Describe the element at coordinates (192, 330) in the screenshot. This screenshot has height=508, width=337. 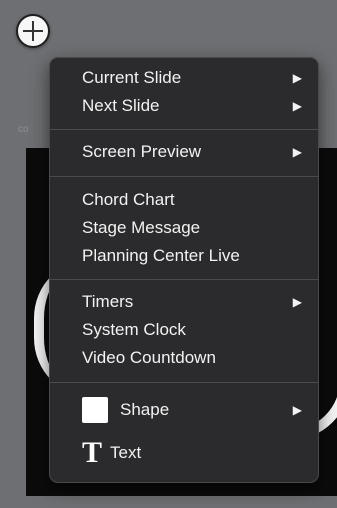
I see `menu-item-system-clock: System Clock` at that location.